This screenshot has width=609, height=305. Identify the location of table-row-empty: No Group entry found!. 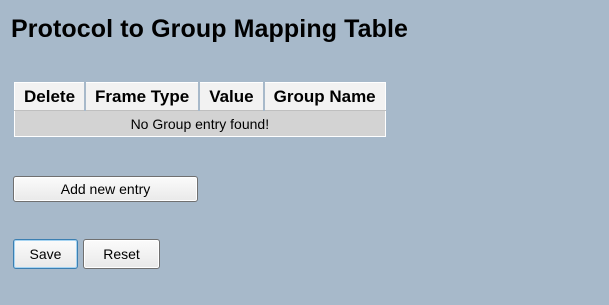
(200, 123).